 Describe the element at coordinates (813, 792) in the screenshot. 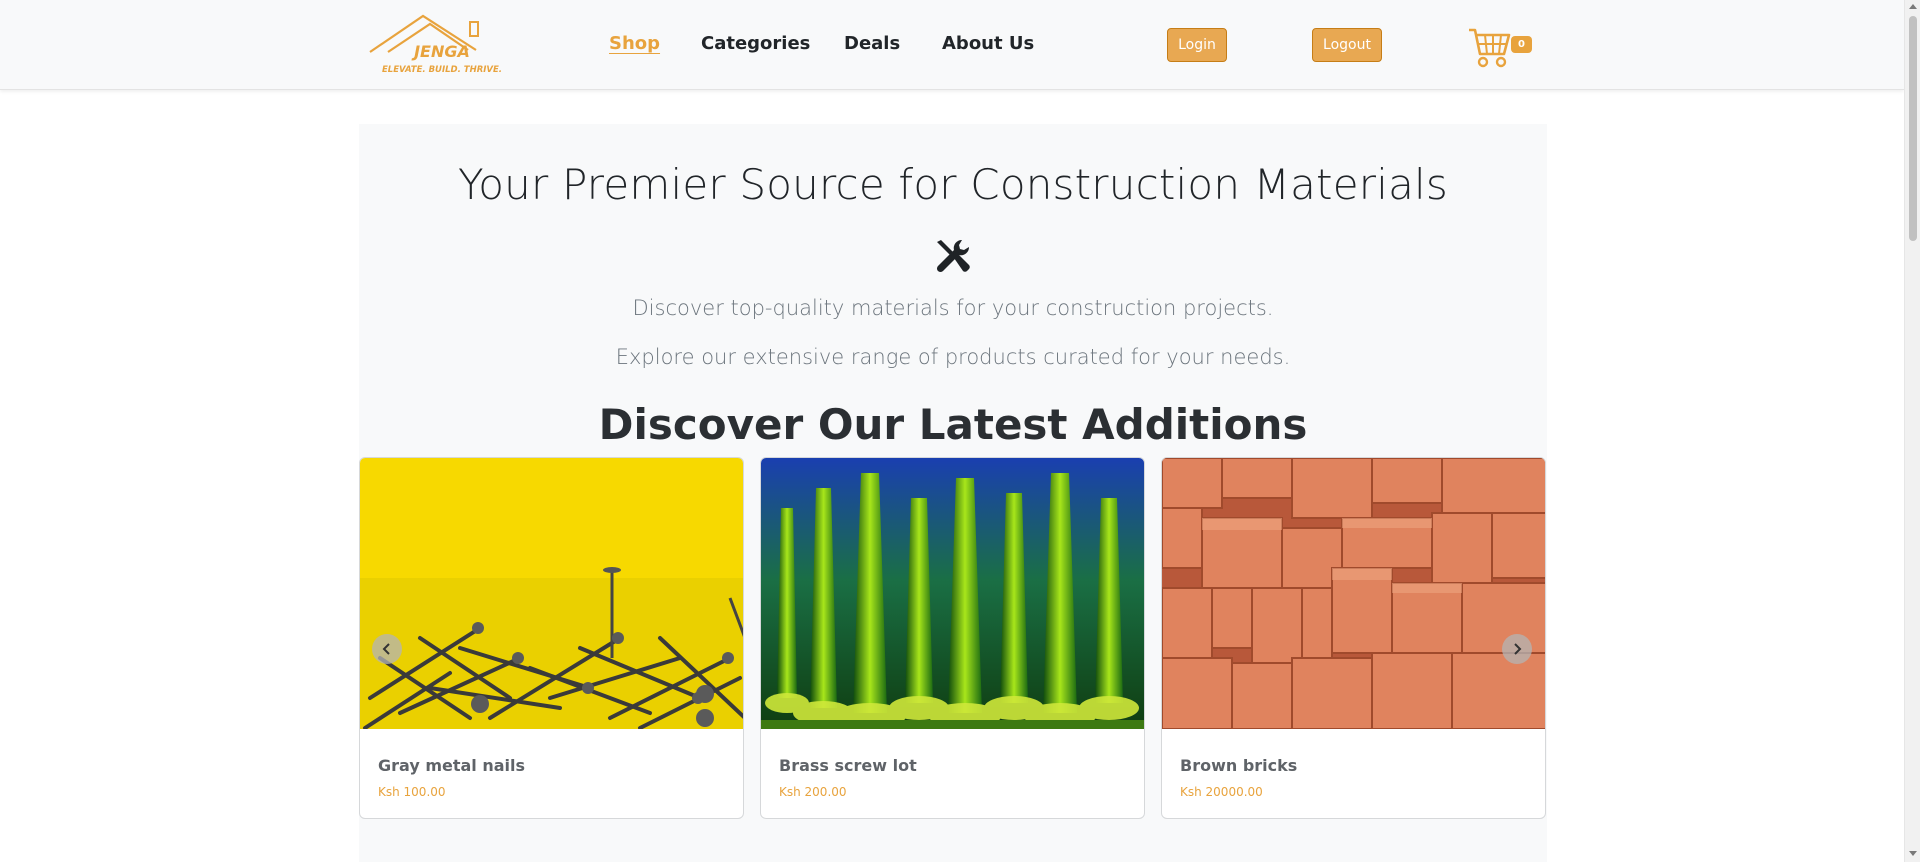

I see `product-price: Ksh 200.00` at that location.